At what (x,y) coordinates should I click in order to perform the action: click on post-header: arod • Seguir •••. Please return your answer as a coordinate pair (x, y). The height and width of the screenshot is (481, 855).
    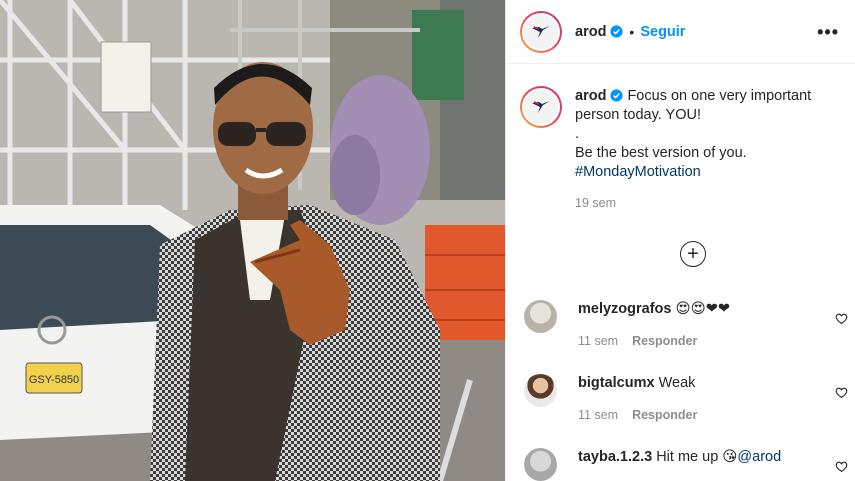
    Looking at the image, I should click on (680, 32).